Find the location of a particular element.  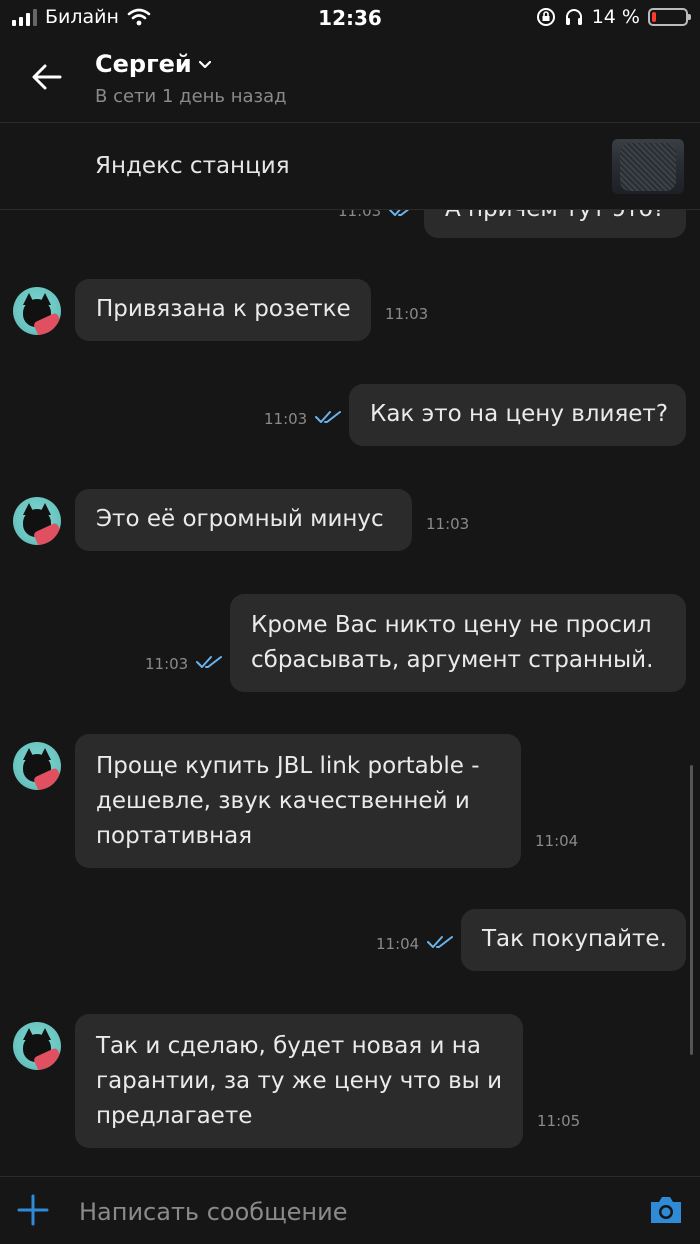

product-thumbnail is located at coordinates (648, 166).